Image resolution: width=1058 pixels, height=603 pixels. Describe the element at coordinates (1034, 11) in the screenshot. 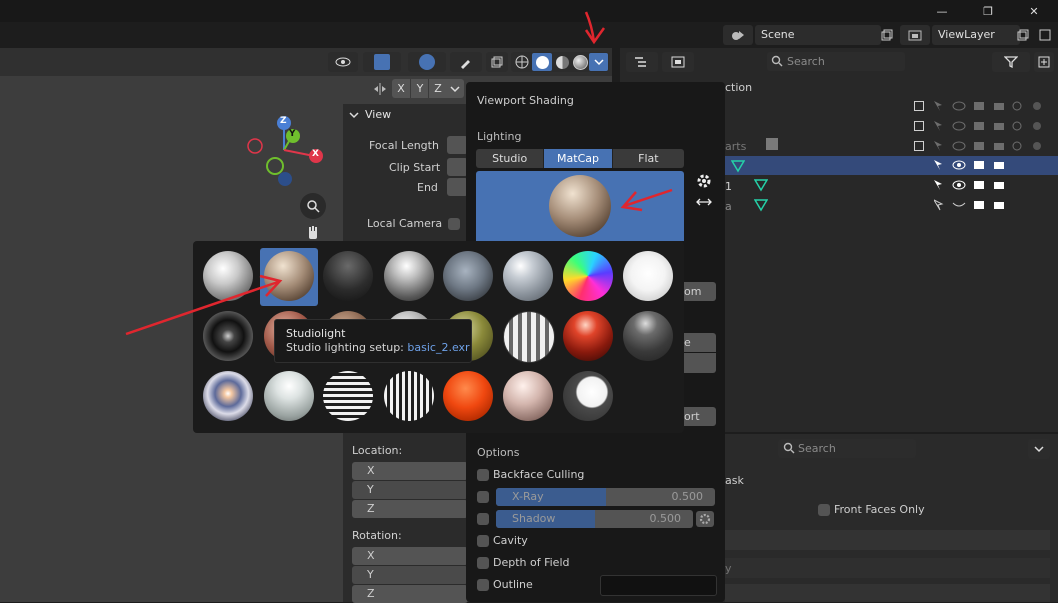

I see `close-icon: ✕` at that location.